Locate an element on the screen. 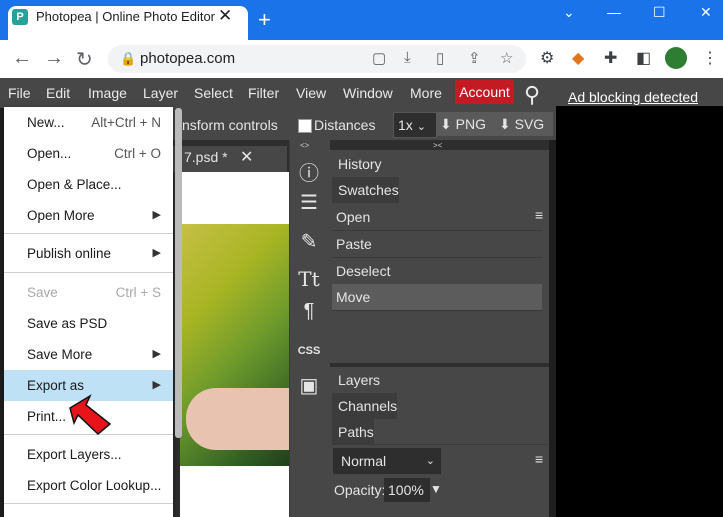 This screenshot has height=517, width=723. info-icon: ⓘ is located at coordinates (309, 171).